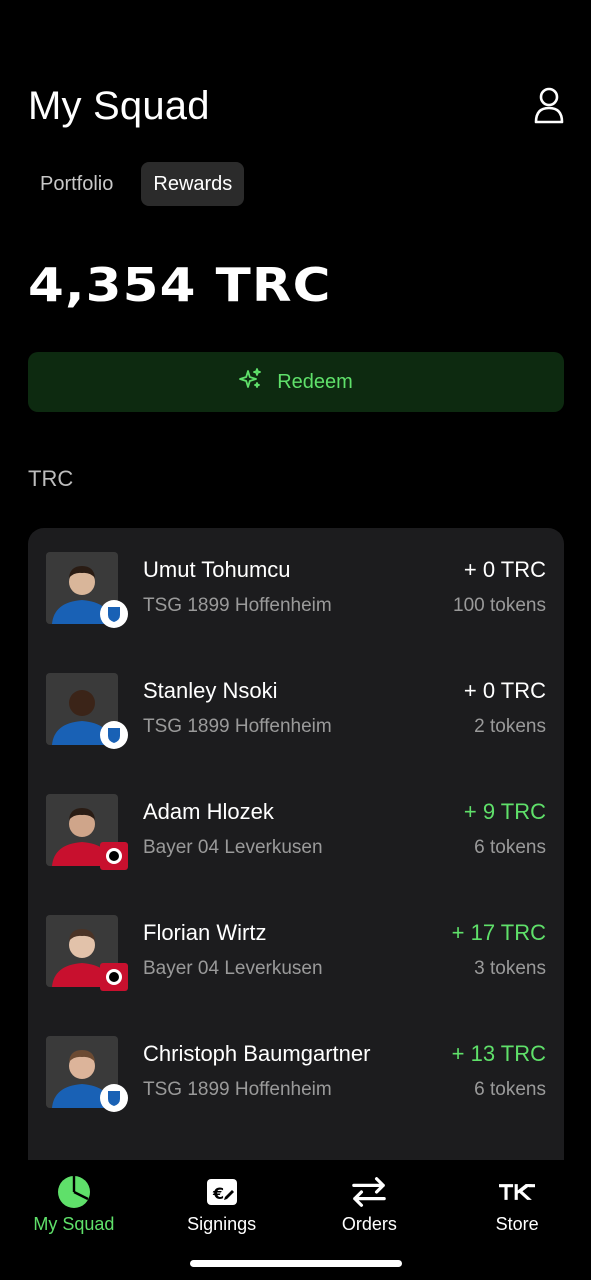  Describe the element at coordinates (549, 106) in the screenshot. I see `user-icon` at that location.